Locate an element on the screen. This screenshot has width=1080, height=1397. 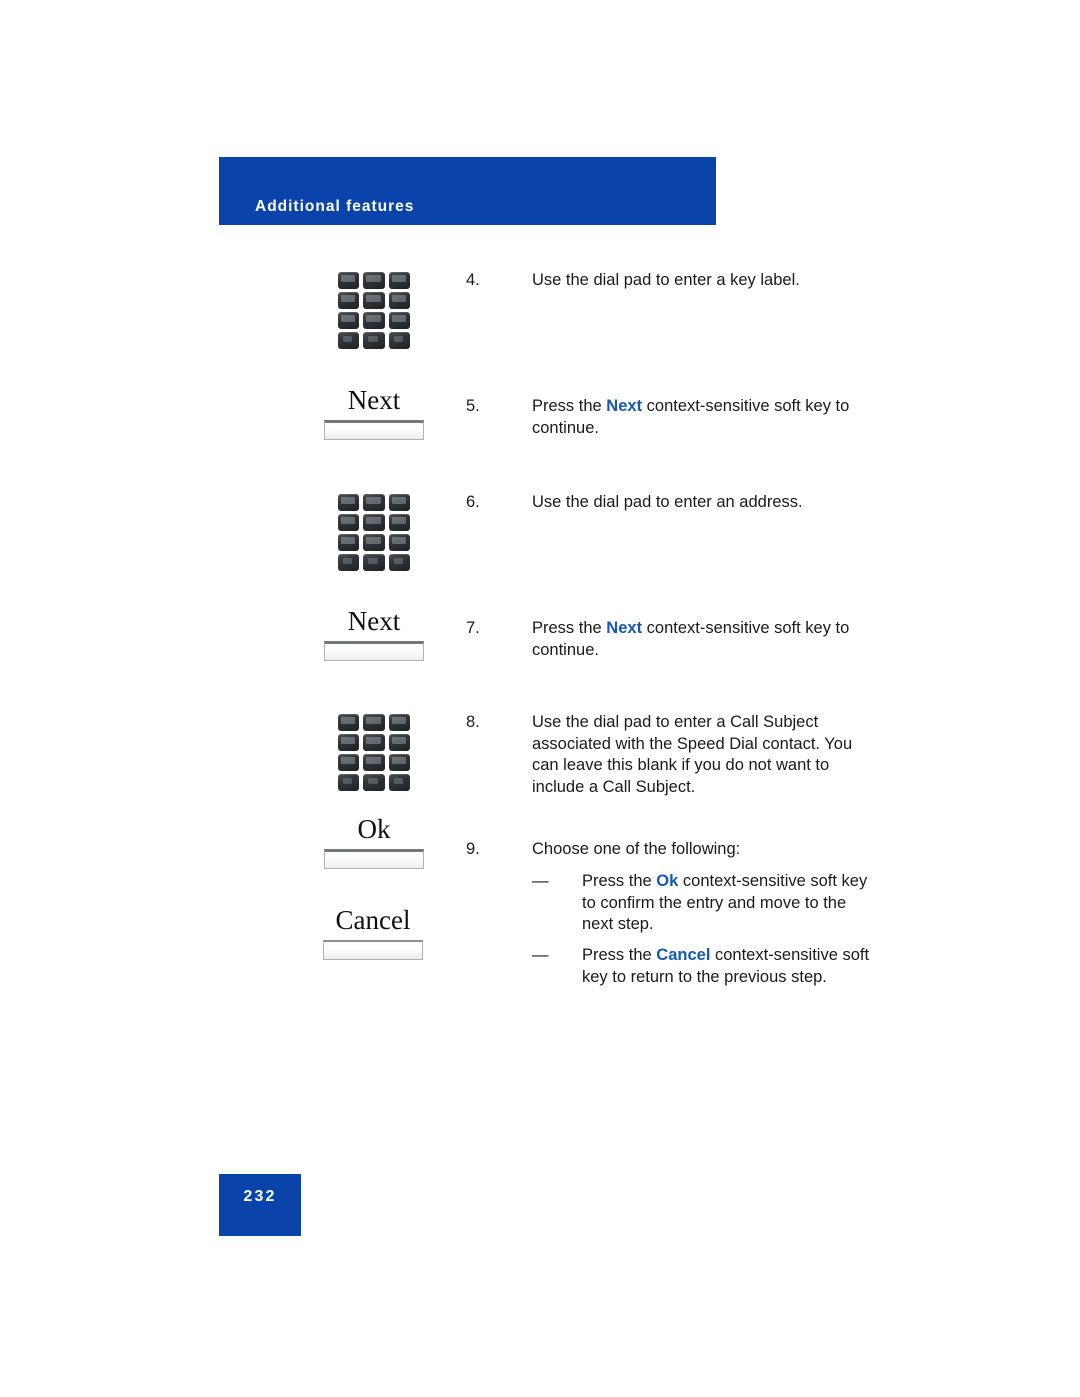
softkey-label: Ok is located at coordinates (374, 829).